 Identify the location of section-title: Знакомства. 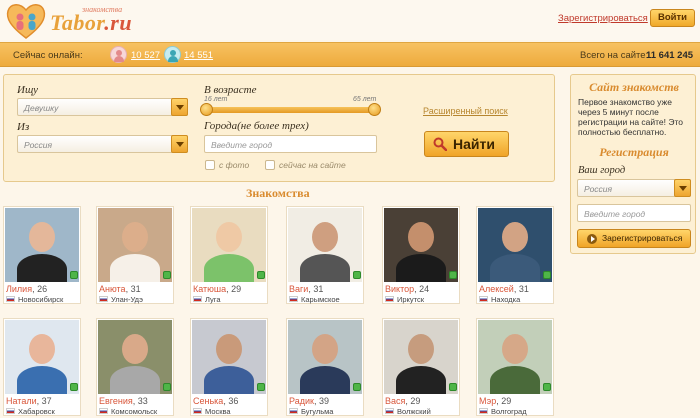
(278, 193).